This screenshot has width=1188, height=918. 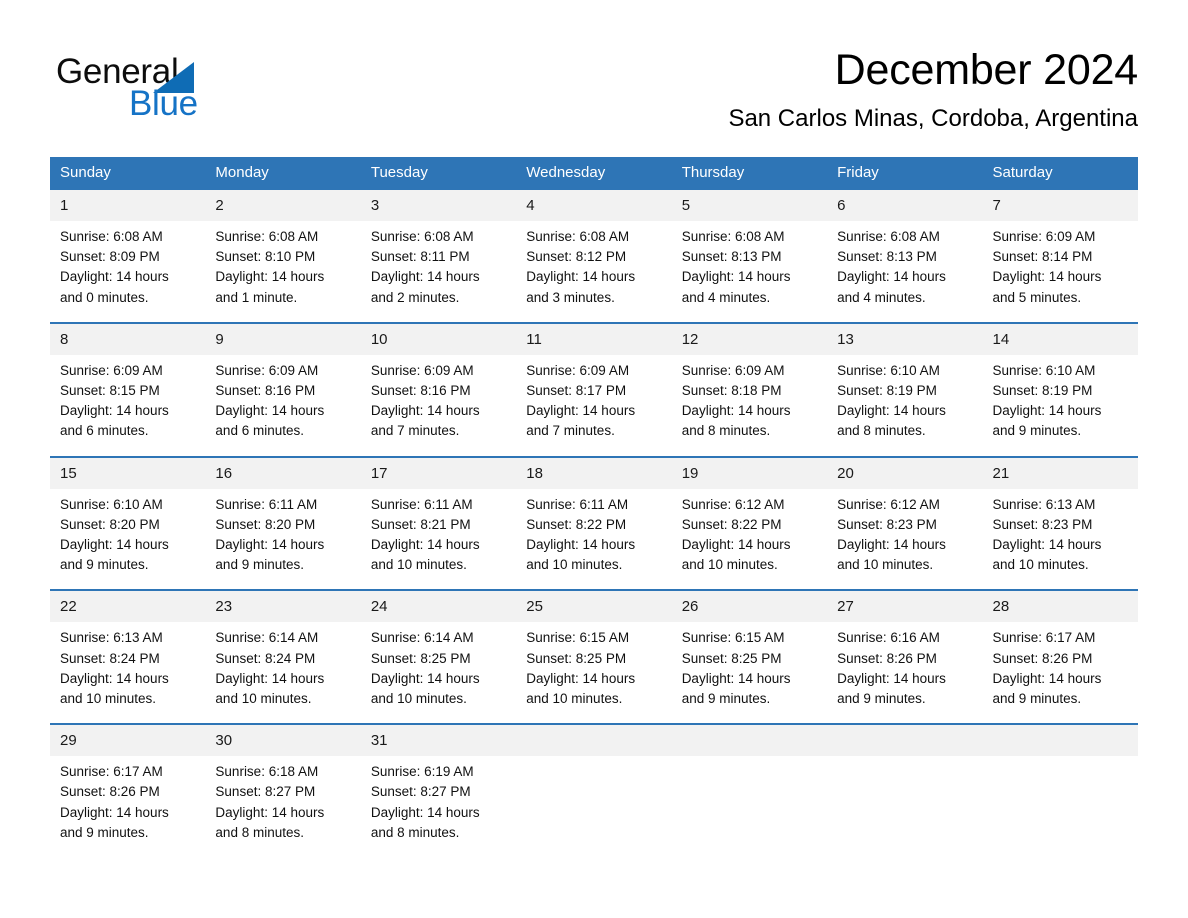 What do you see at coordinates (887, 257) in the screenshot?
I see `sunset-text: Sunset: 8:13 PM` at bounding box center [887, 257].